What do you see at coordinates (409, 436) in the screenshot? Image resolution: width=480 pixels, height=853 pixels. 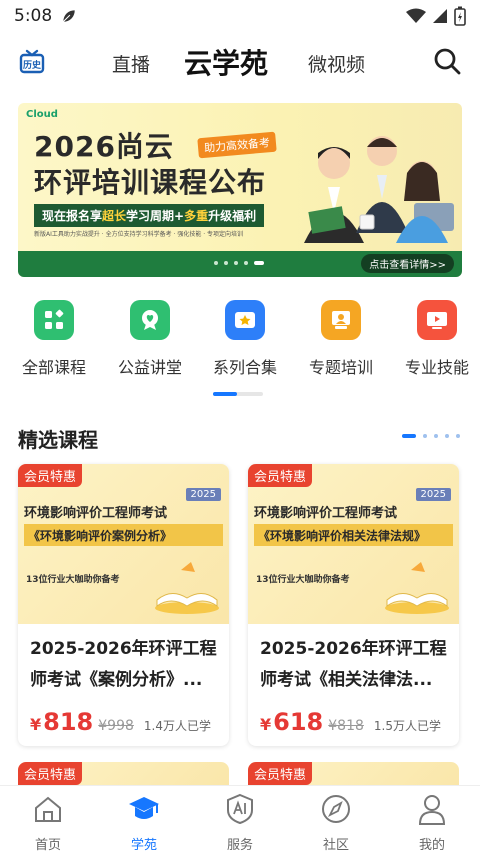 I see `featured-dot-active` at bounding box center [409, 436].